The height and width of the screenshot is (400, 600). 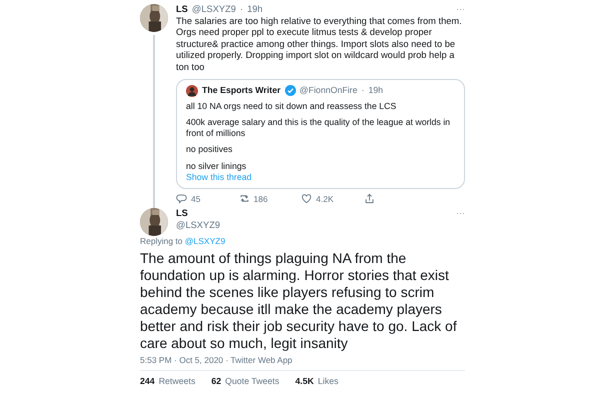 I want to click on quoted-text: no silver linings, so click(x=217, y=166).